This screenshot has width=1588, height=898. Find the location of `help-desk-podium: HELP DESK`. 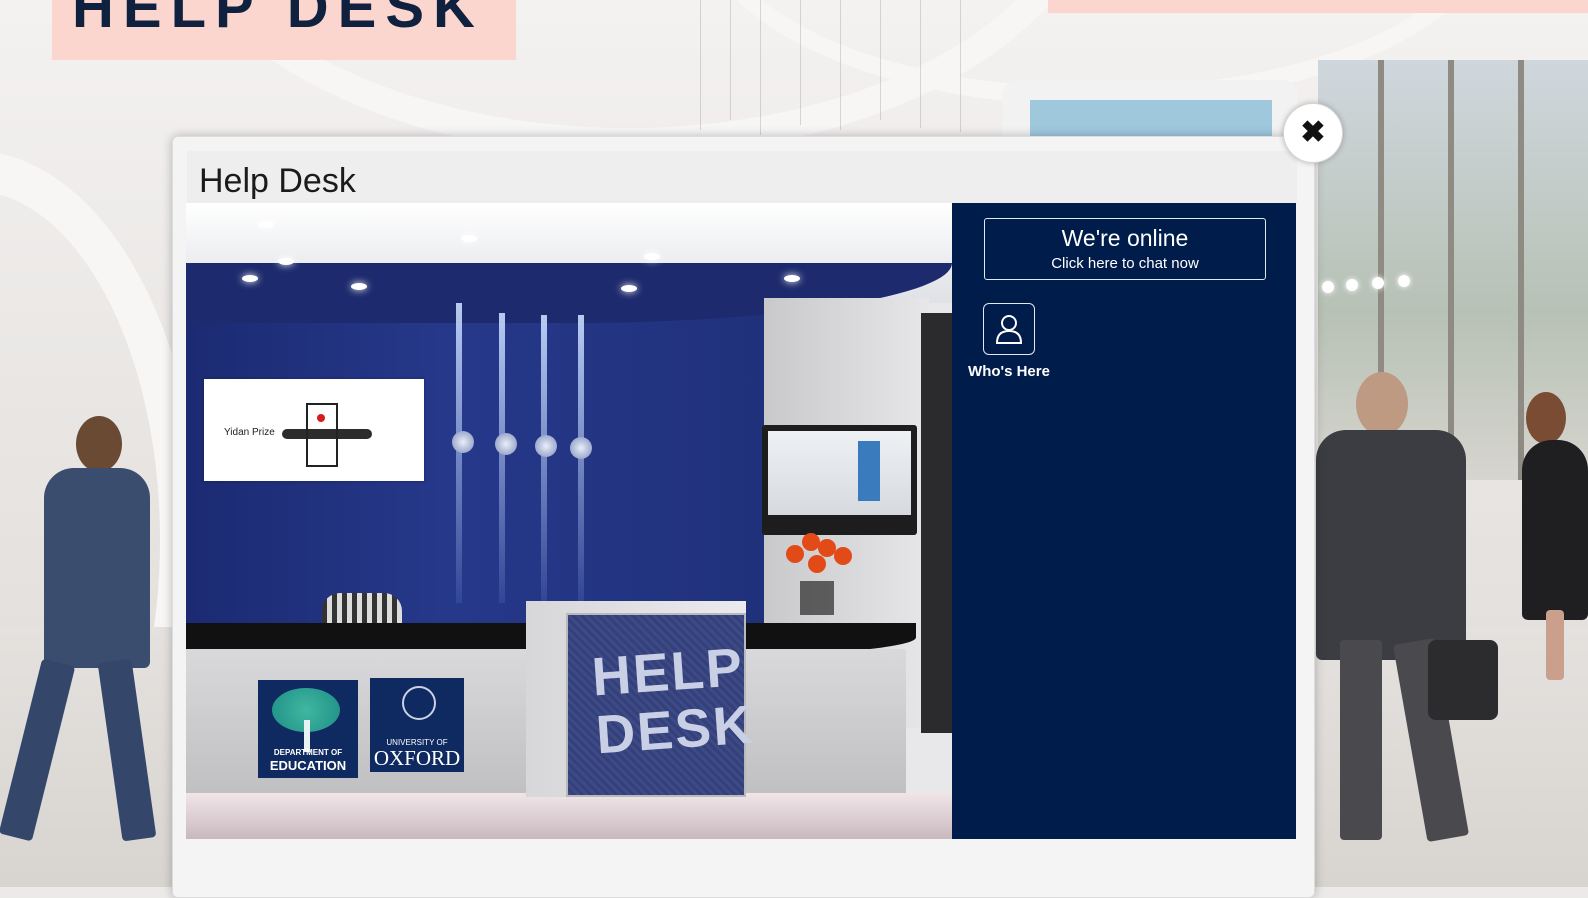

help-desk-podium: HELP DESK is located at coordinates (641, 699).